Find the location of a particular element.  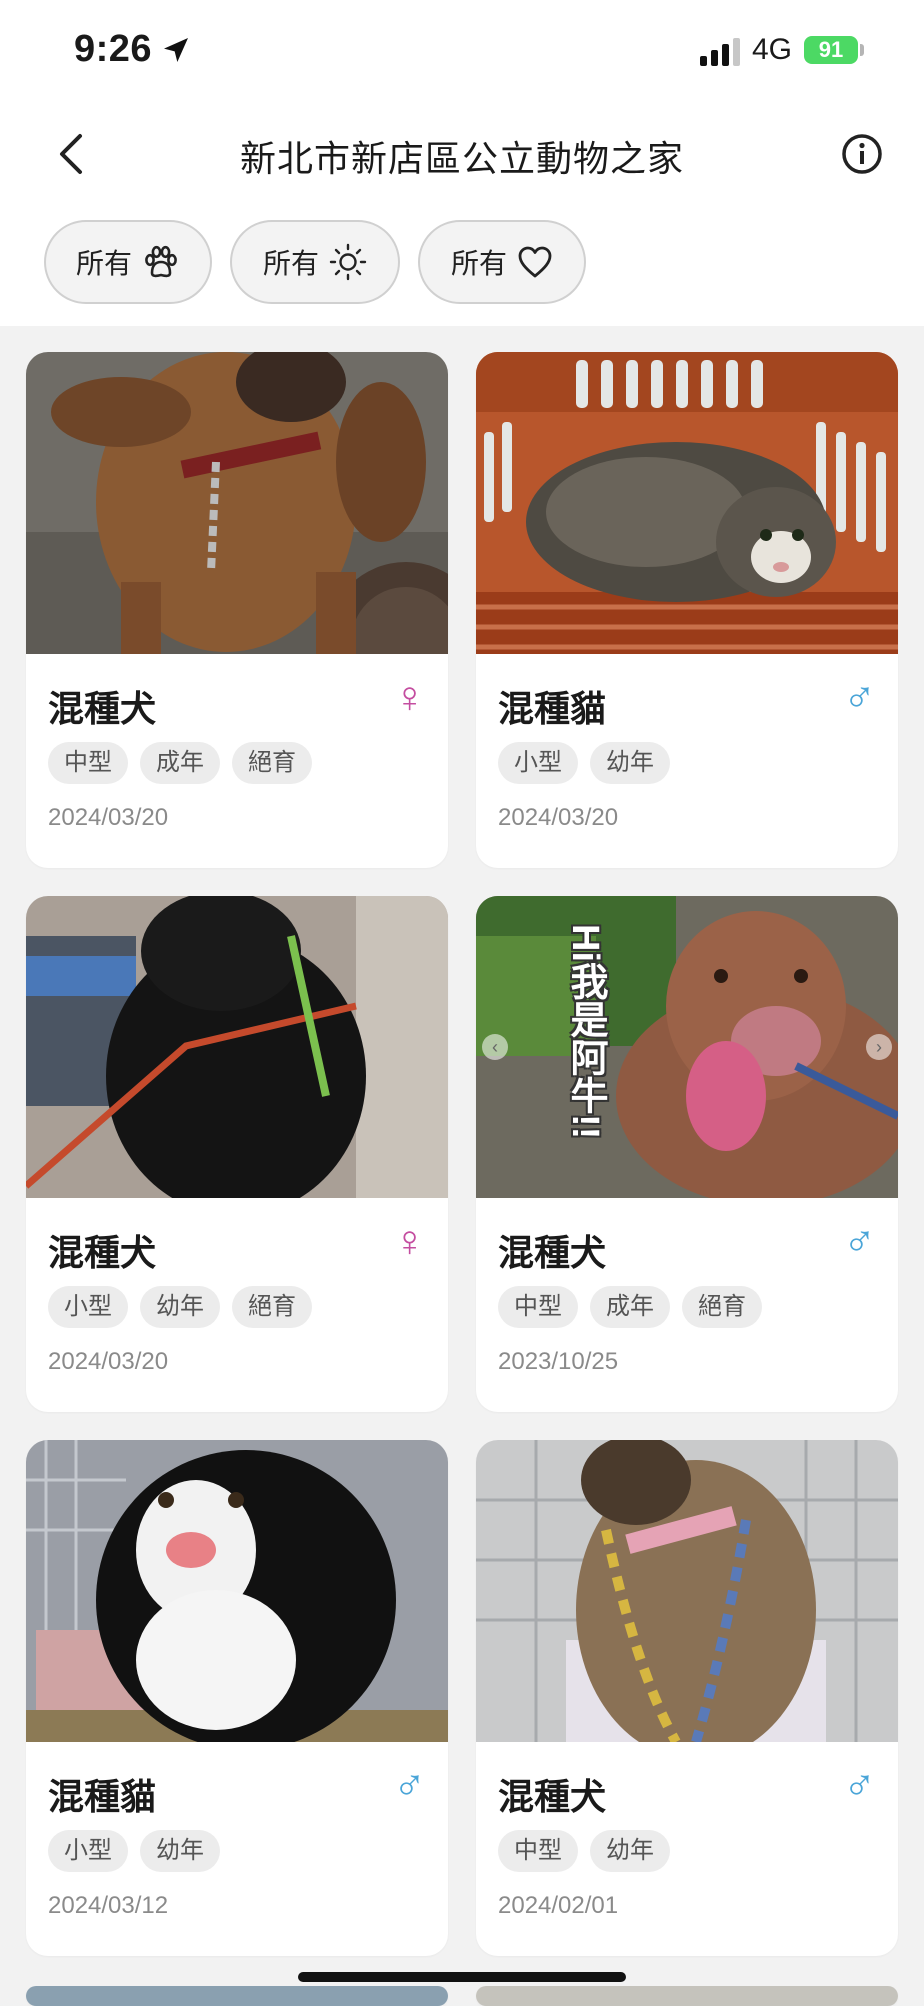

network-type: 4G is located at coordinates (772, 49).